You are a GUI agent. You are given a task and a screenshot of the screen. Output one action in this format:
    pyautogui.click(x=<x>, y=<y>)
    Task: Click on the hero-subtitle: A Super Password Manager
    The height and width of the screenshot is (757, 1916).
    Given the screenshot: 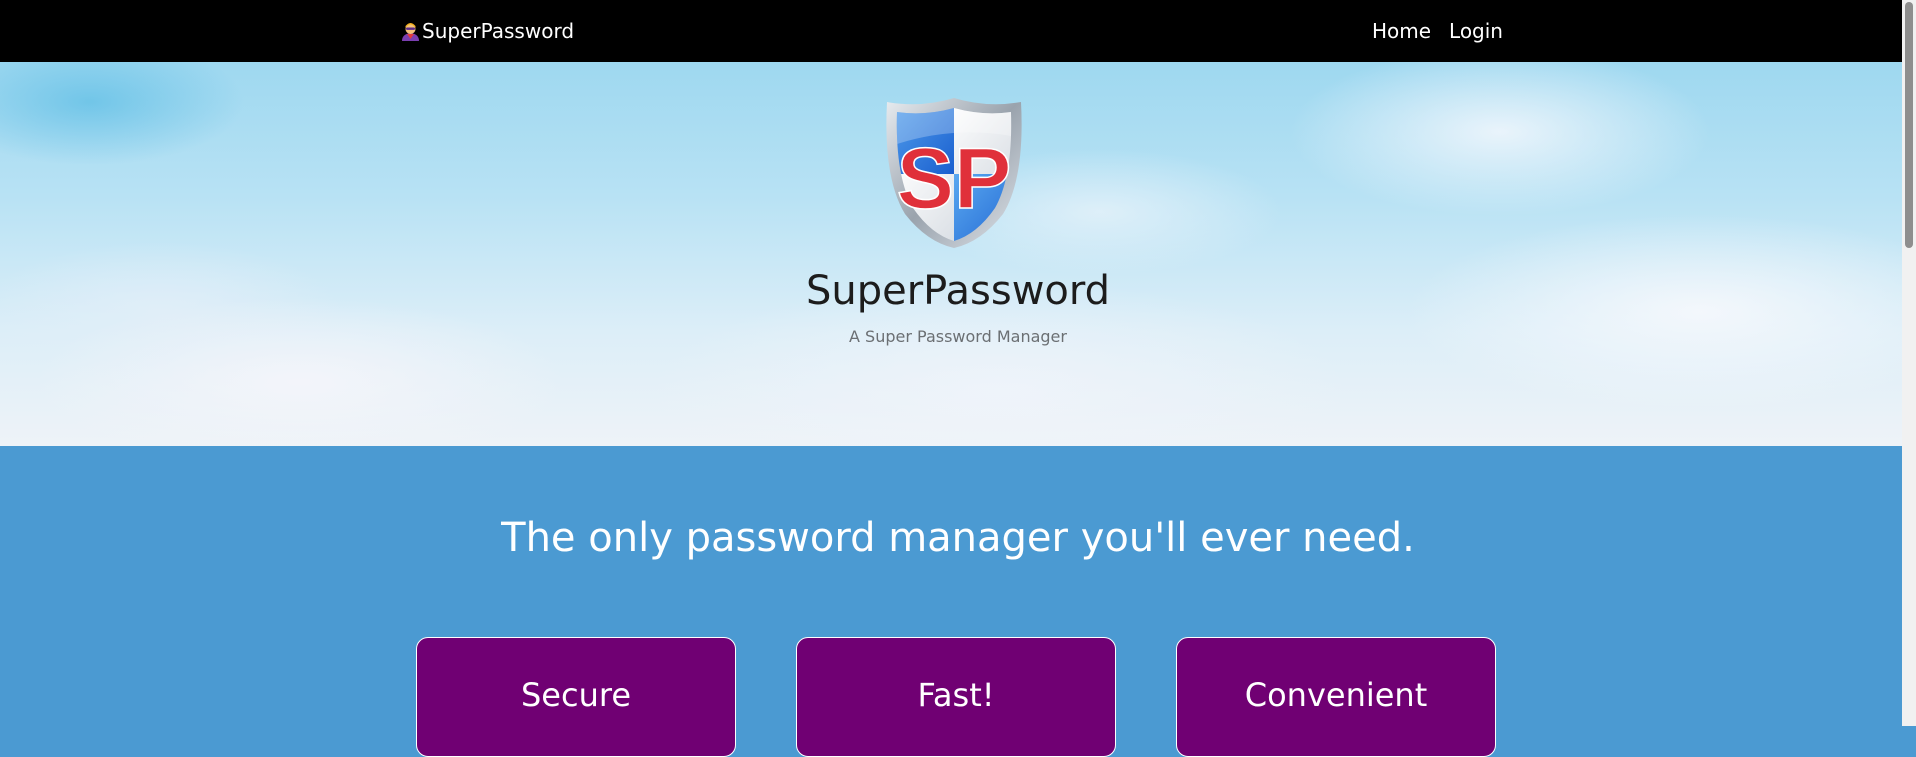 What is the action you would take?
    pyautogui.click(x=958, y=336)
    